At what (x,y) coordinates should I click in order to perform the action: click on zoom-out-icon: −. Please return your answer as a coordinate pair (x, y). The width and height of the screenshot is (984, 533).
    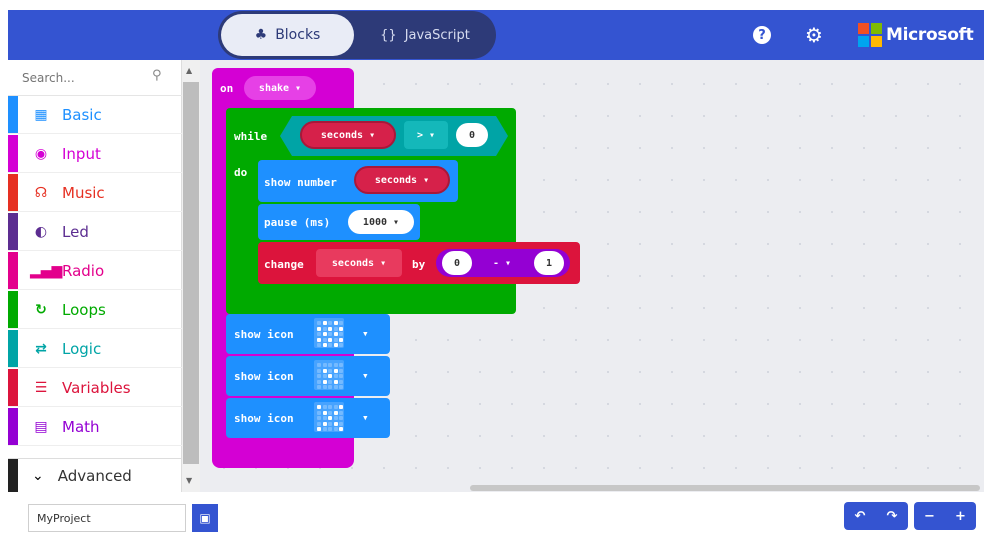
    Looking at the image, I should click on (929, 516).